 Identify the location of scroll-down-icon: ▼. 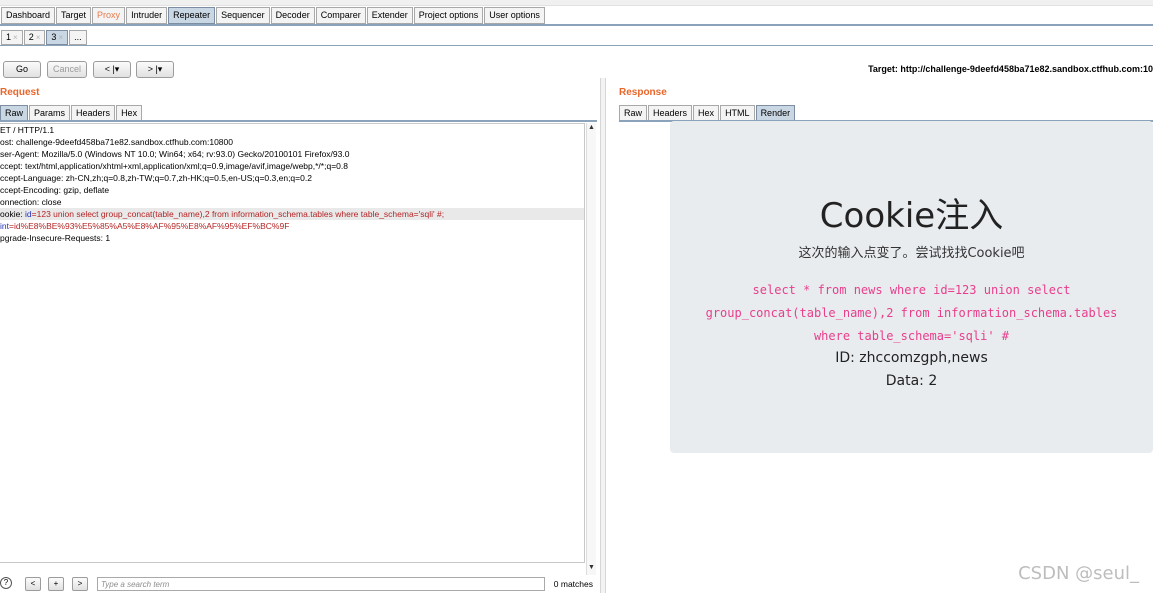
(591, 568).